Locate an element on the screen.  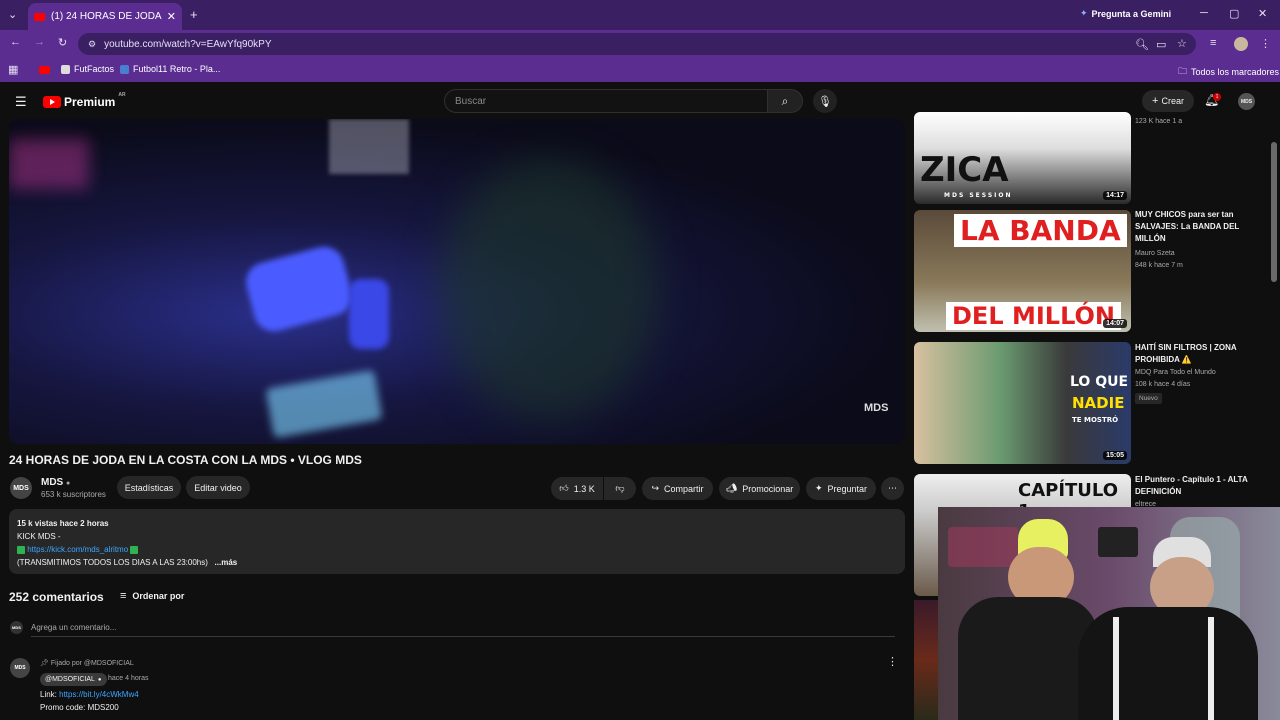
apps-grid-icon: ▦ is located at coordinates (13, 69).